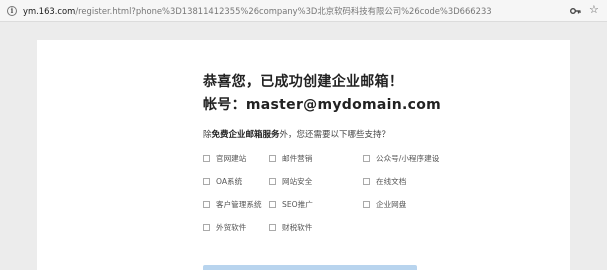  I want to click on option-label: OA系统, so click(229, 181).